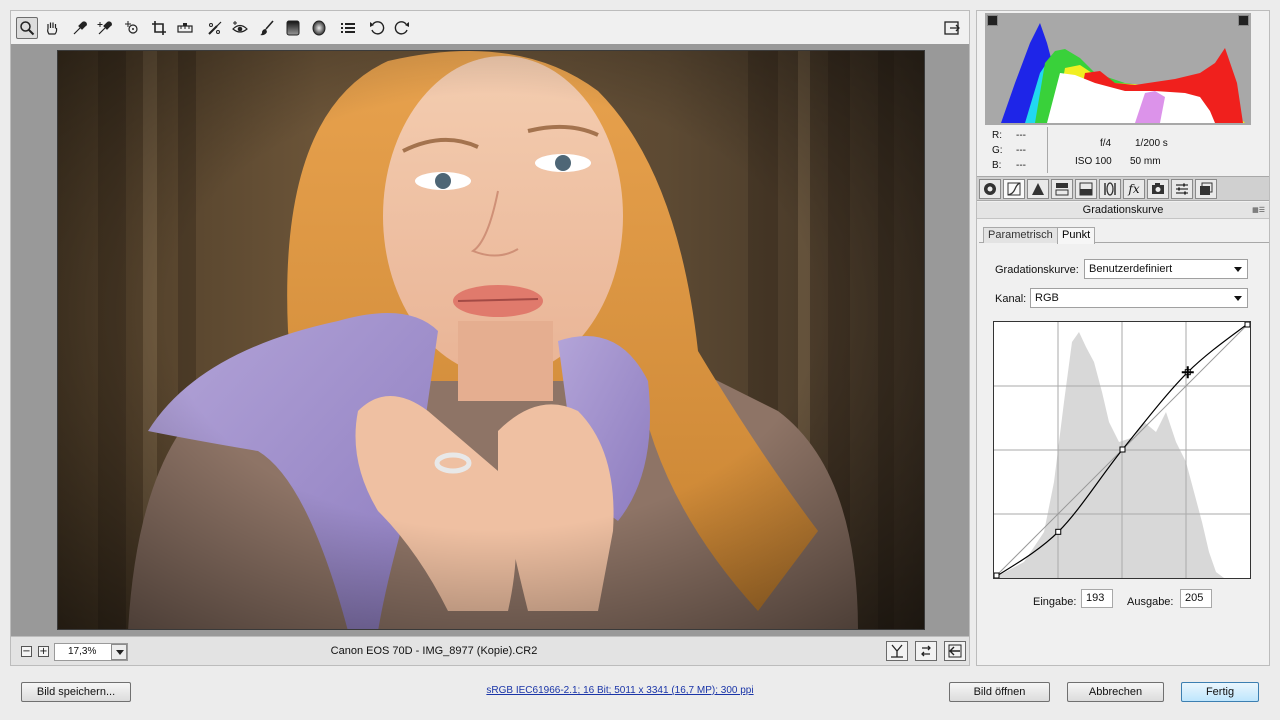  What do you see at coordinates (997, 135) in the screenshot?
I see `r-label: R:` at bounding box center [997, 135].